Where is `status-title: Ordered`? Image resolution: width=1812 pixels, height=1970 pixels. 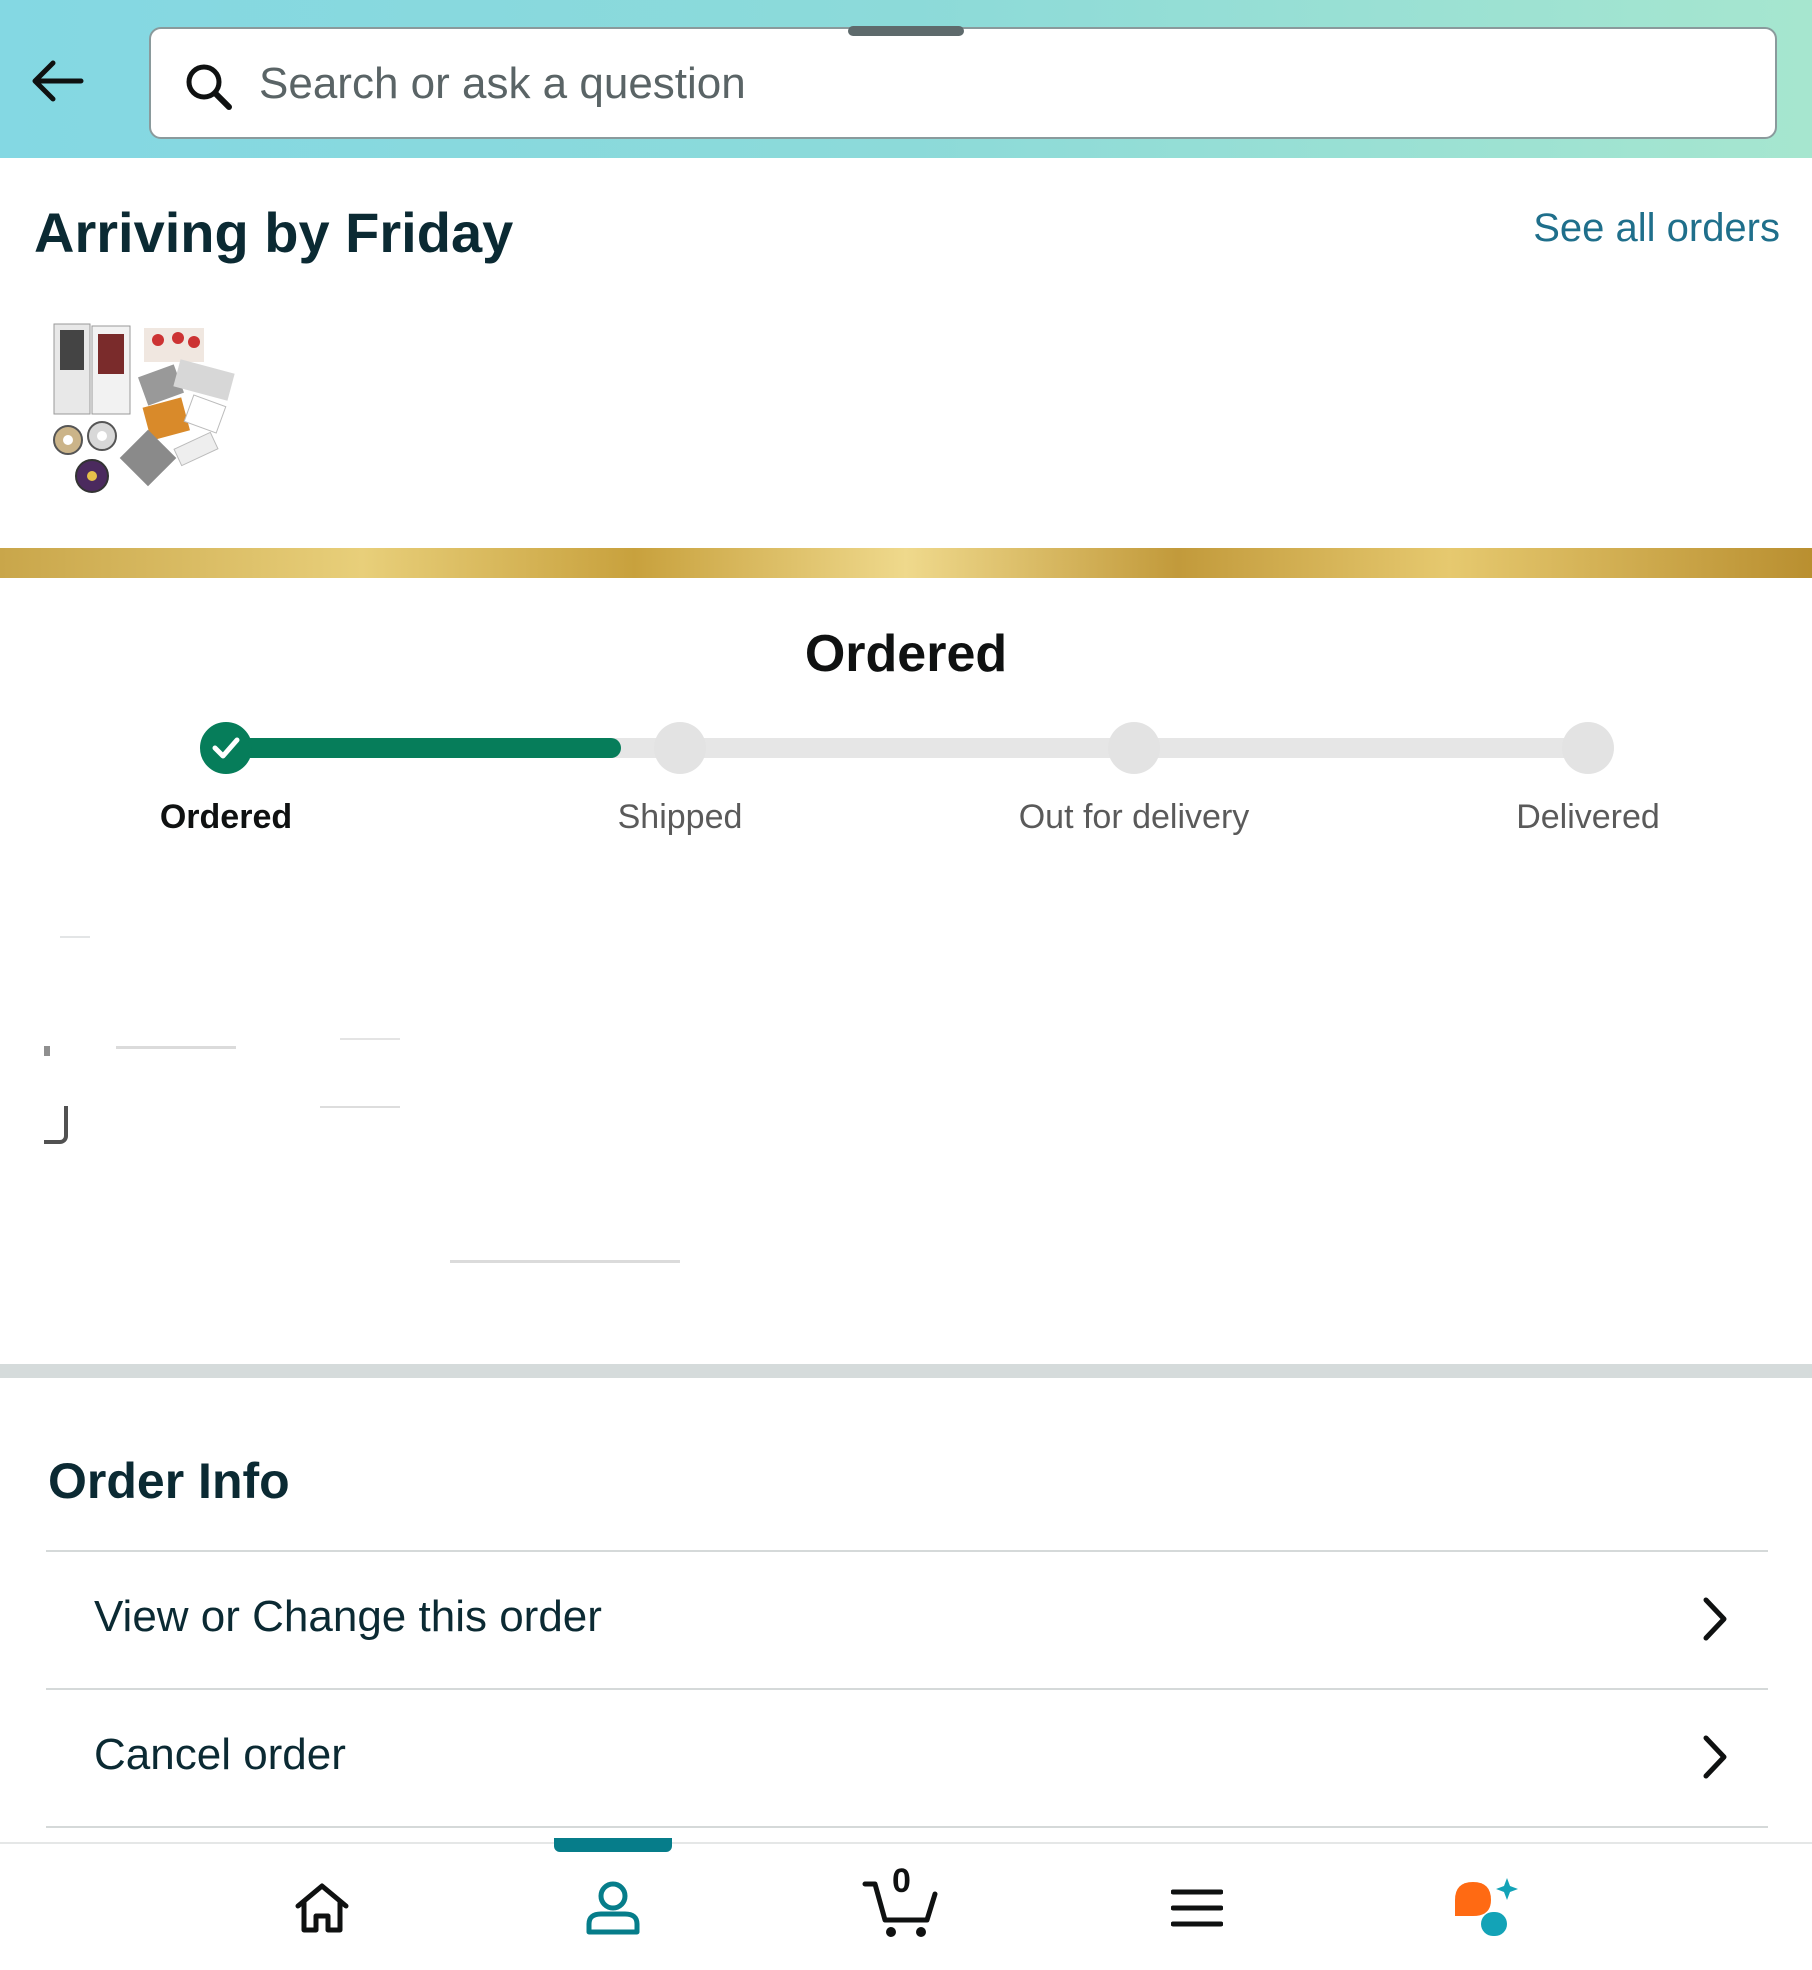 status-title: Ordered is located at coordinates (906, 654).